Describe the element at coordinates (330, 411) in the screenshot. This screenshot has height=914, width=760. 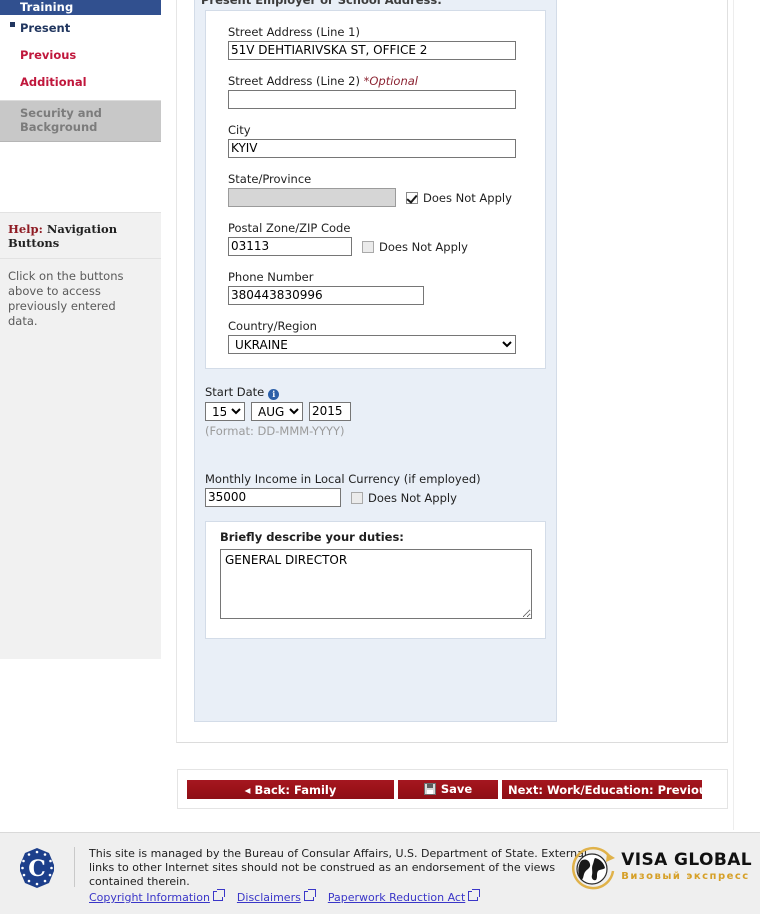
I see `start-date-year-input` at that location.